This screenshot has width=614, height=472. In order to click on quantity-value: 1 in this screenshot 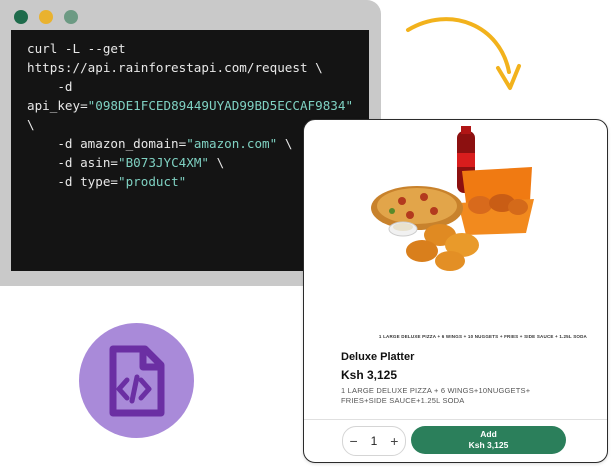, I will do `click(374, 441)`.